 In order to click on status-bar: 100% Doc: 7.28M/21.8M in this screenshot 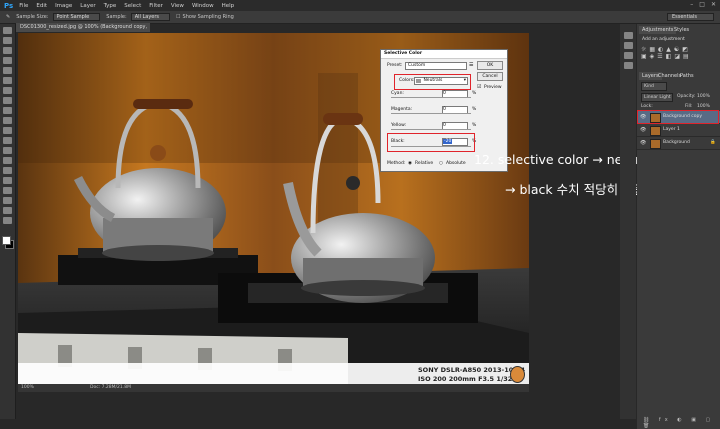, I will do `click(273, 388)`.